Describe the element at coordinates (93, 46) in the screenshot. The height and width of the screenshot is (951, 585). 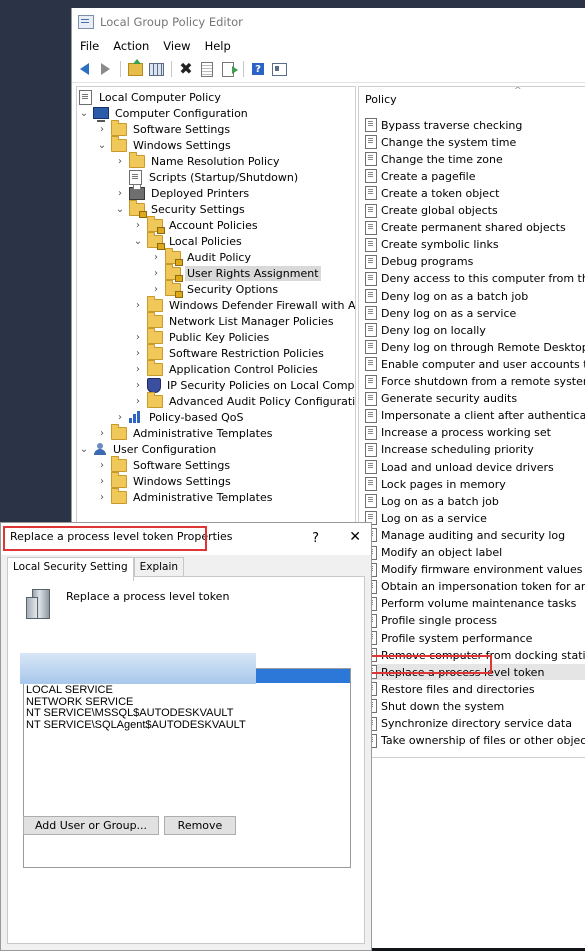
I see `menu-file: File` at that location.